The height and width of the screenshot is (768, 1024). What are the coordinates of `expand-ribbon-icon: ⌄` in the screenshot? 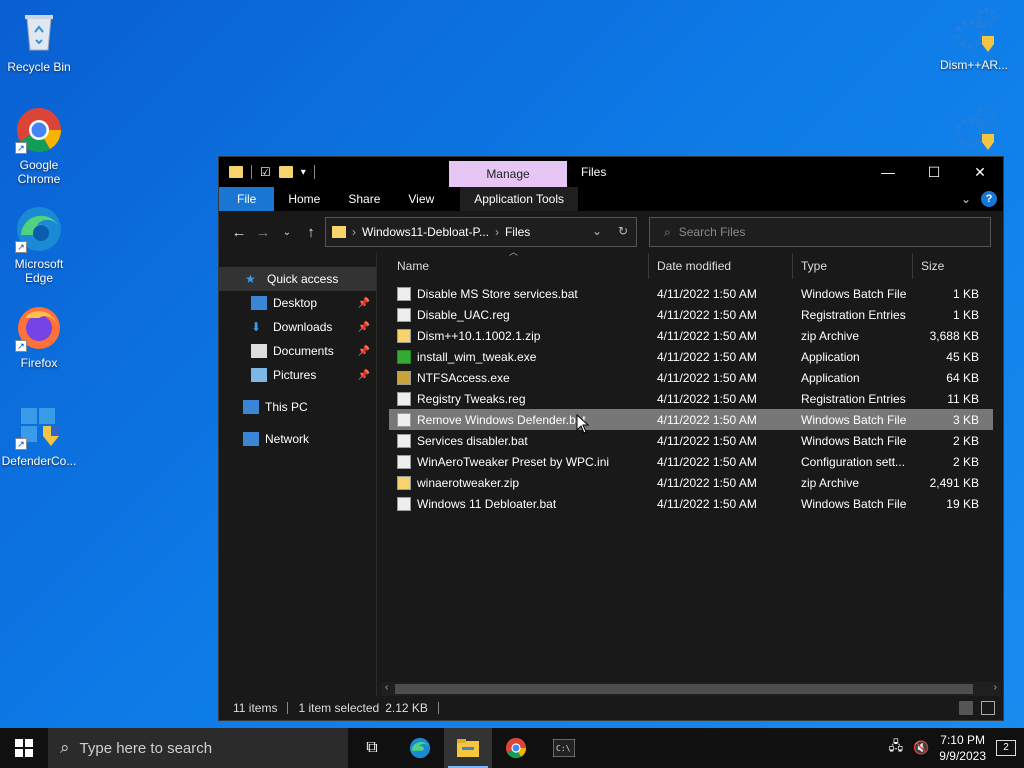 It's located at (966, 199).